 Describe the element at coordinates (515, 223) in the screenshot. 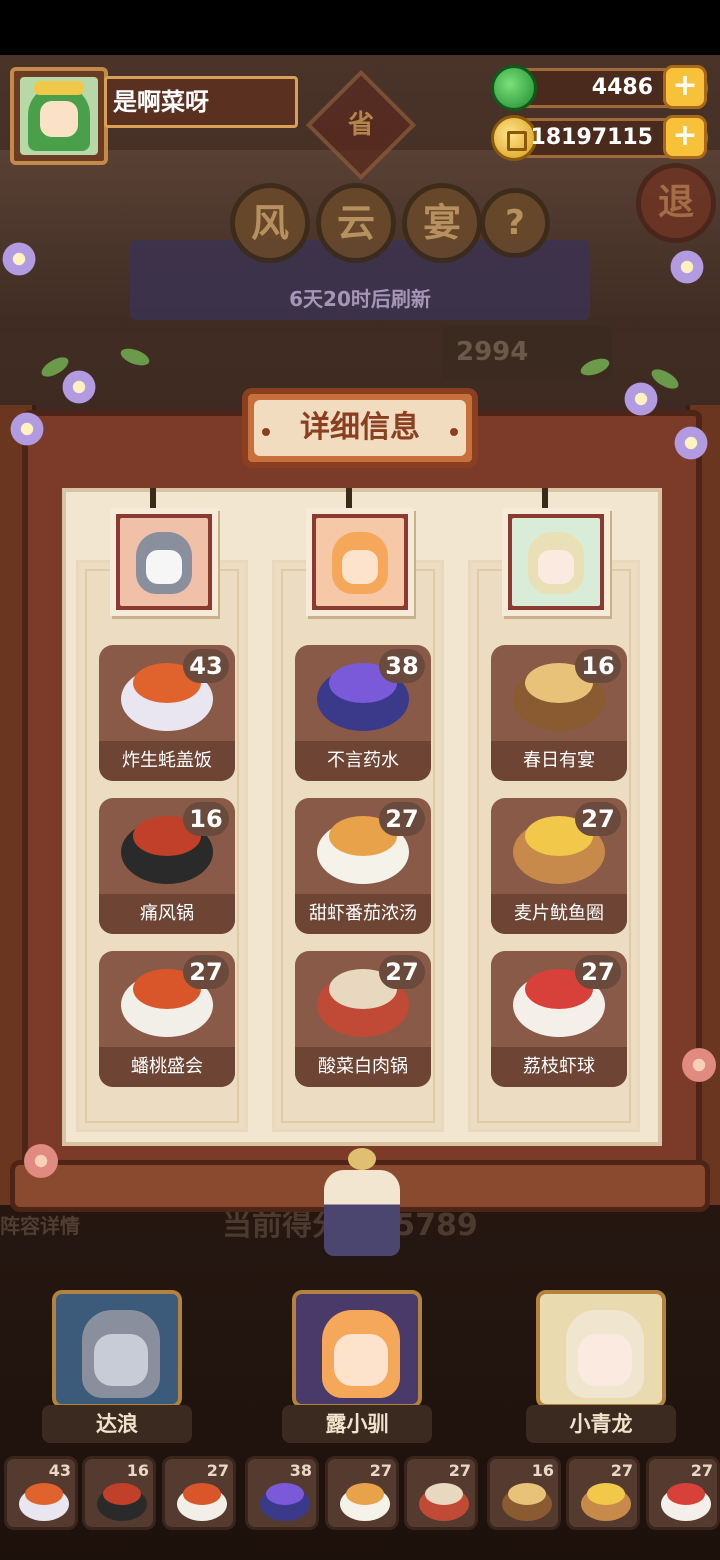

I see `help-button: ?` at that location.